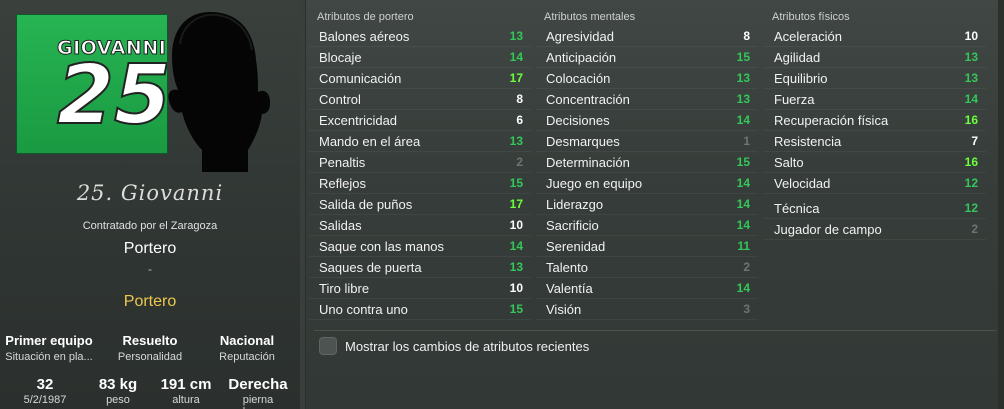 The width and height of the screenshot is (1004, 409). I want to click on attribute-row: Juego en equipo 14, so click(647, 183).